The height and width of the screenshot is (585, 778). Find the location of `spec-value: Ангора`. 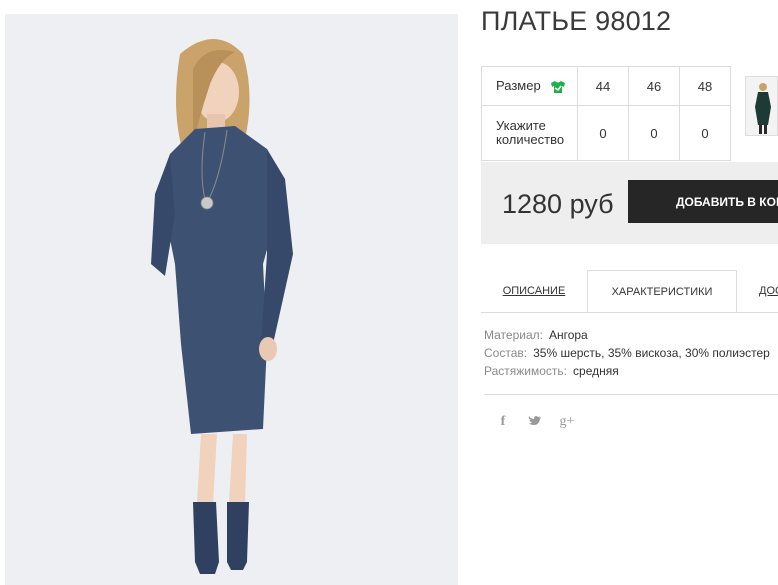

spec-value: Ангора is located at coordinates (568, 335).